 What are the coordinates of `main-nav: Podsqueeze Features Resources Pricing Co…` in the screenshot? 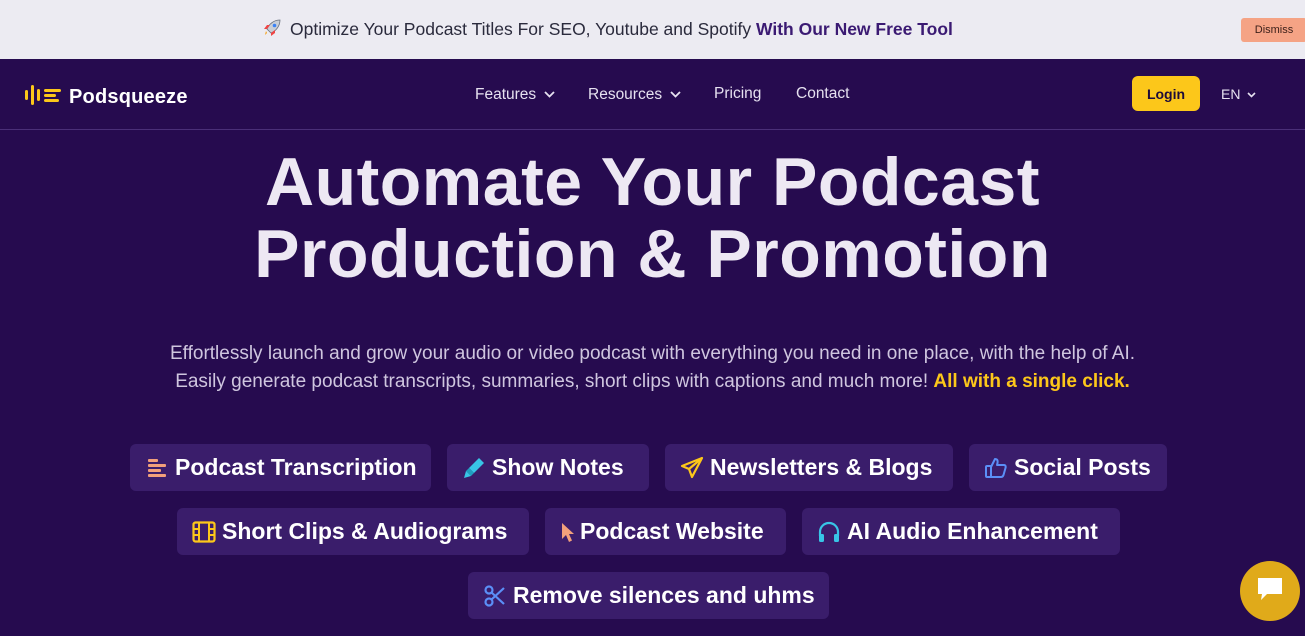 It's located at (652, 94).